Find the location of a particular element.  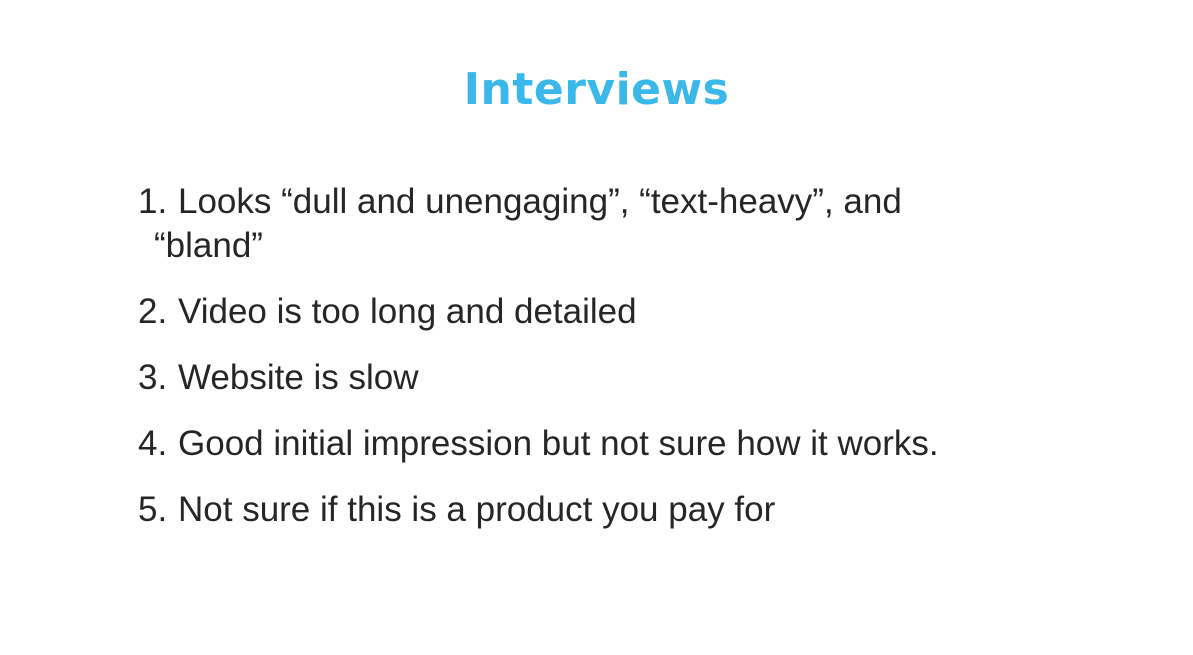

list-item-number: 3. is located at coordinates (153, 377).